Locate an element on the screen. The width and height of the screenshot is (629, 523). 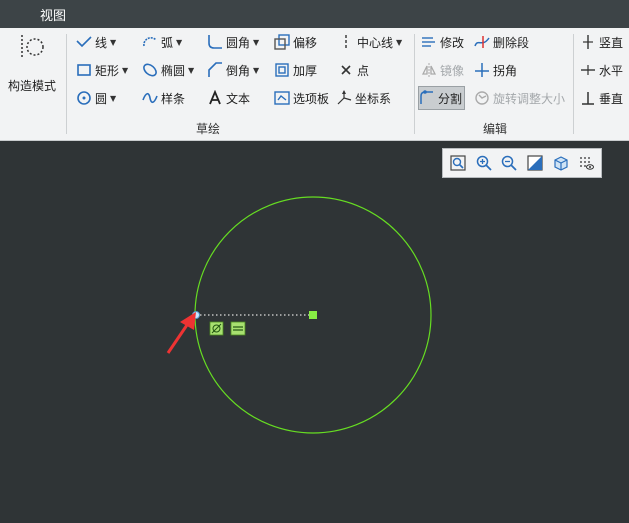
line-label: 线 is located at coordinates (101, 42).